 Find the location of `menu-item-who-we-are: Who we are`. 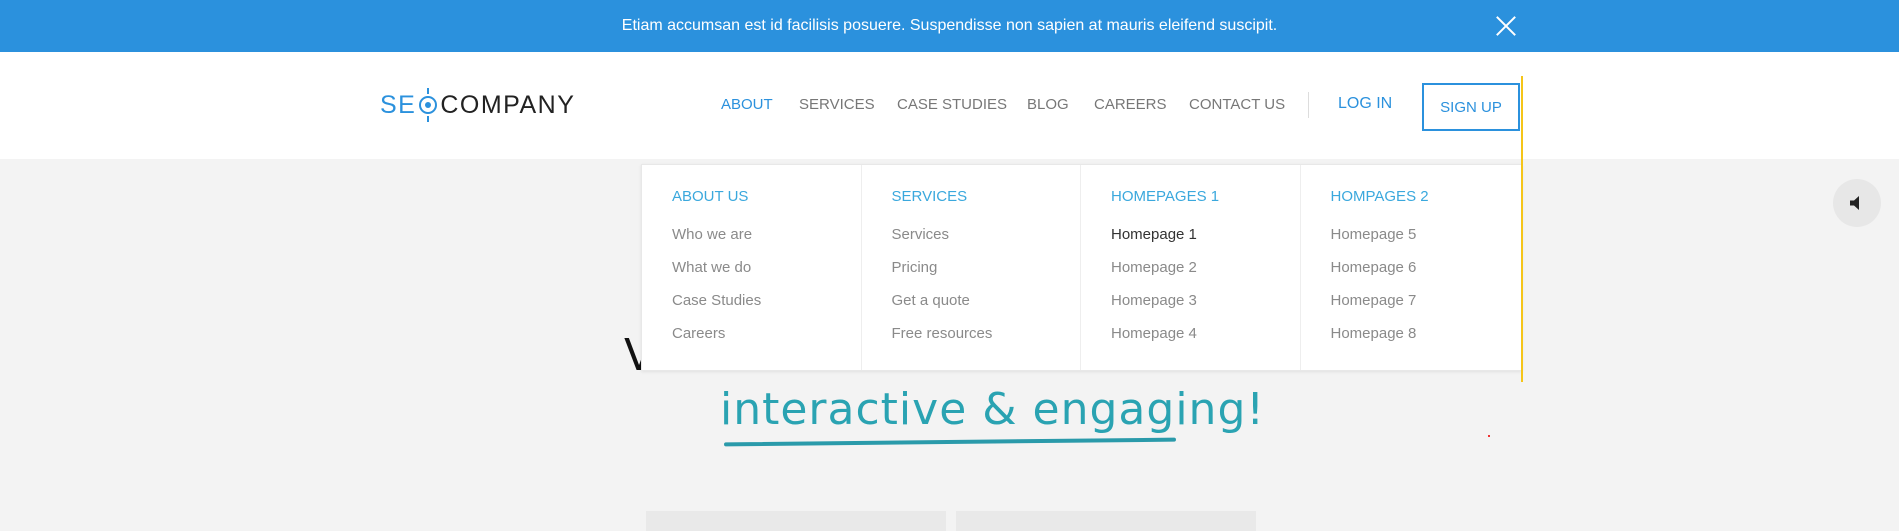

menu-item-who-we-are: Who we are is located at coordinates (766, 241).